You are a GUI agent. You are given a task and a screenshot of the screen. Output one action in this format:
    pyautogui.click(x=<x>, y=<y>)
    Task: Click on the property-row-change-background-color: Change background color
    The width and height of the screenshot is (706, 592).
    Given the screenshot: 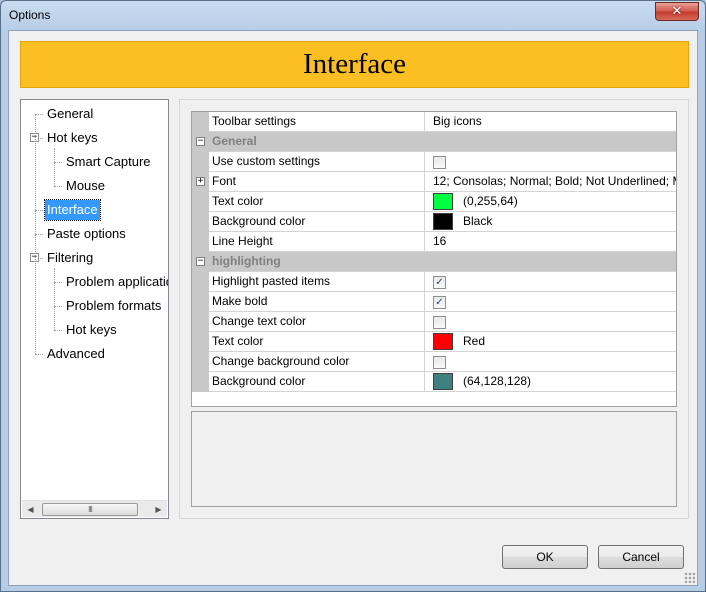 What is the action you would take?
    pyautogui.click(x=434, y=362)
    